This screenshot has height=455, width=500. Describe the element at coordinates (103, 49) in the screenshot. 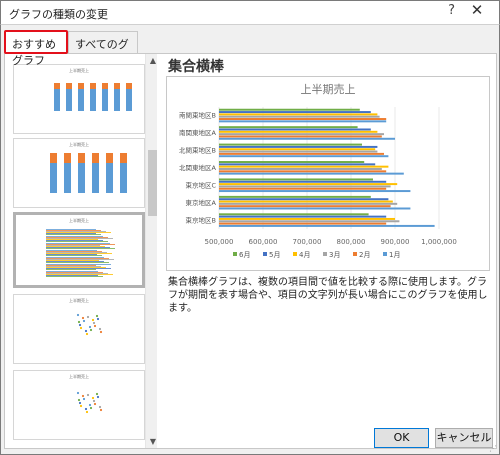

I see `tab-all-charts: すべてのグラフ` at that location.